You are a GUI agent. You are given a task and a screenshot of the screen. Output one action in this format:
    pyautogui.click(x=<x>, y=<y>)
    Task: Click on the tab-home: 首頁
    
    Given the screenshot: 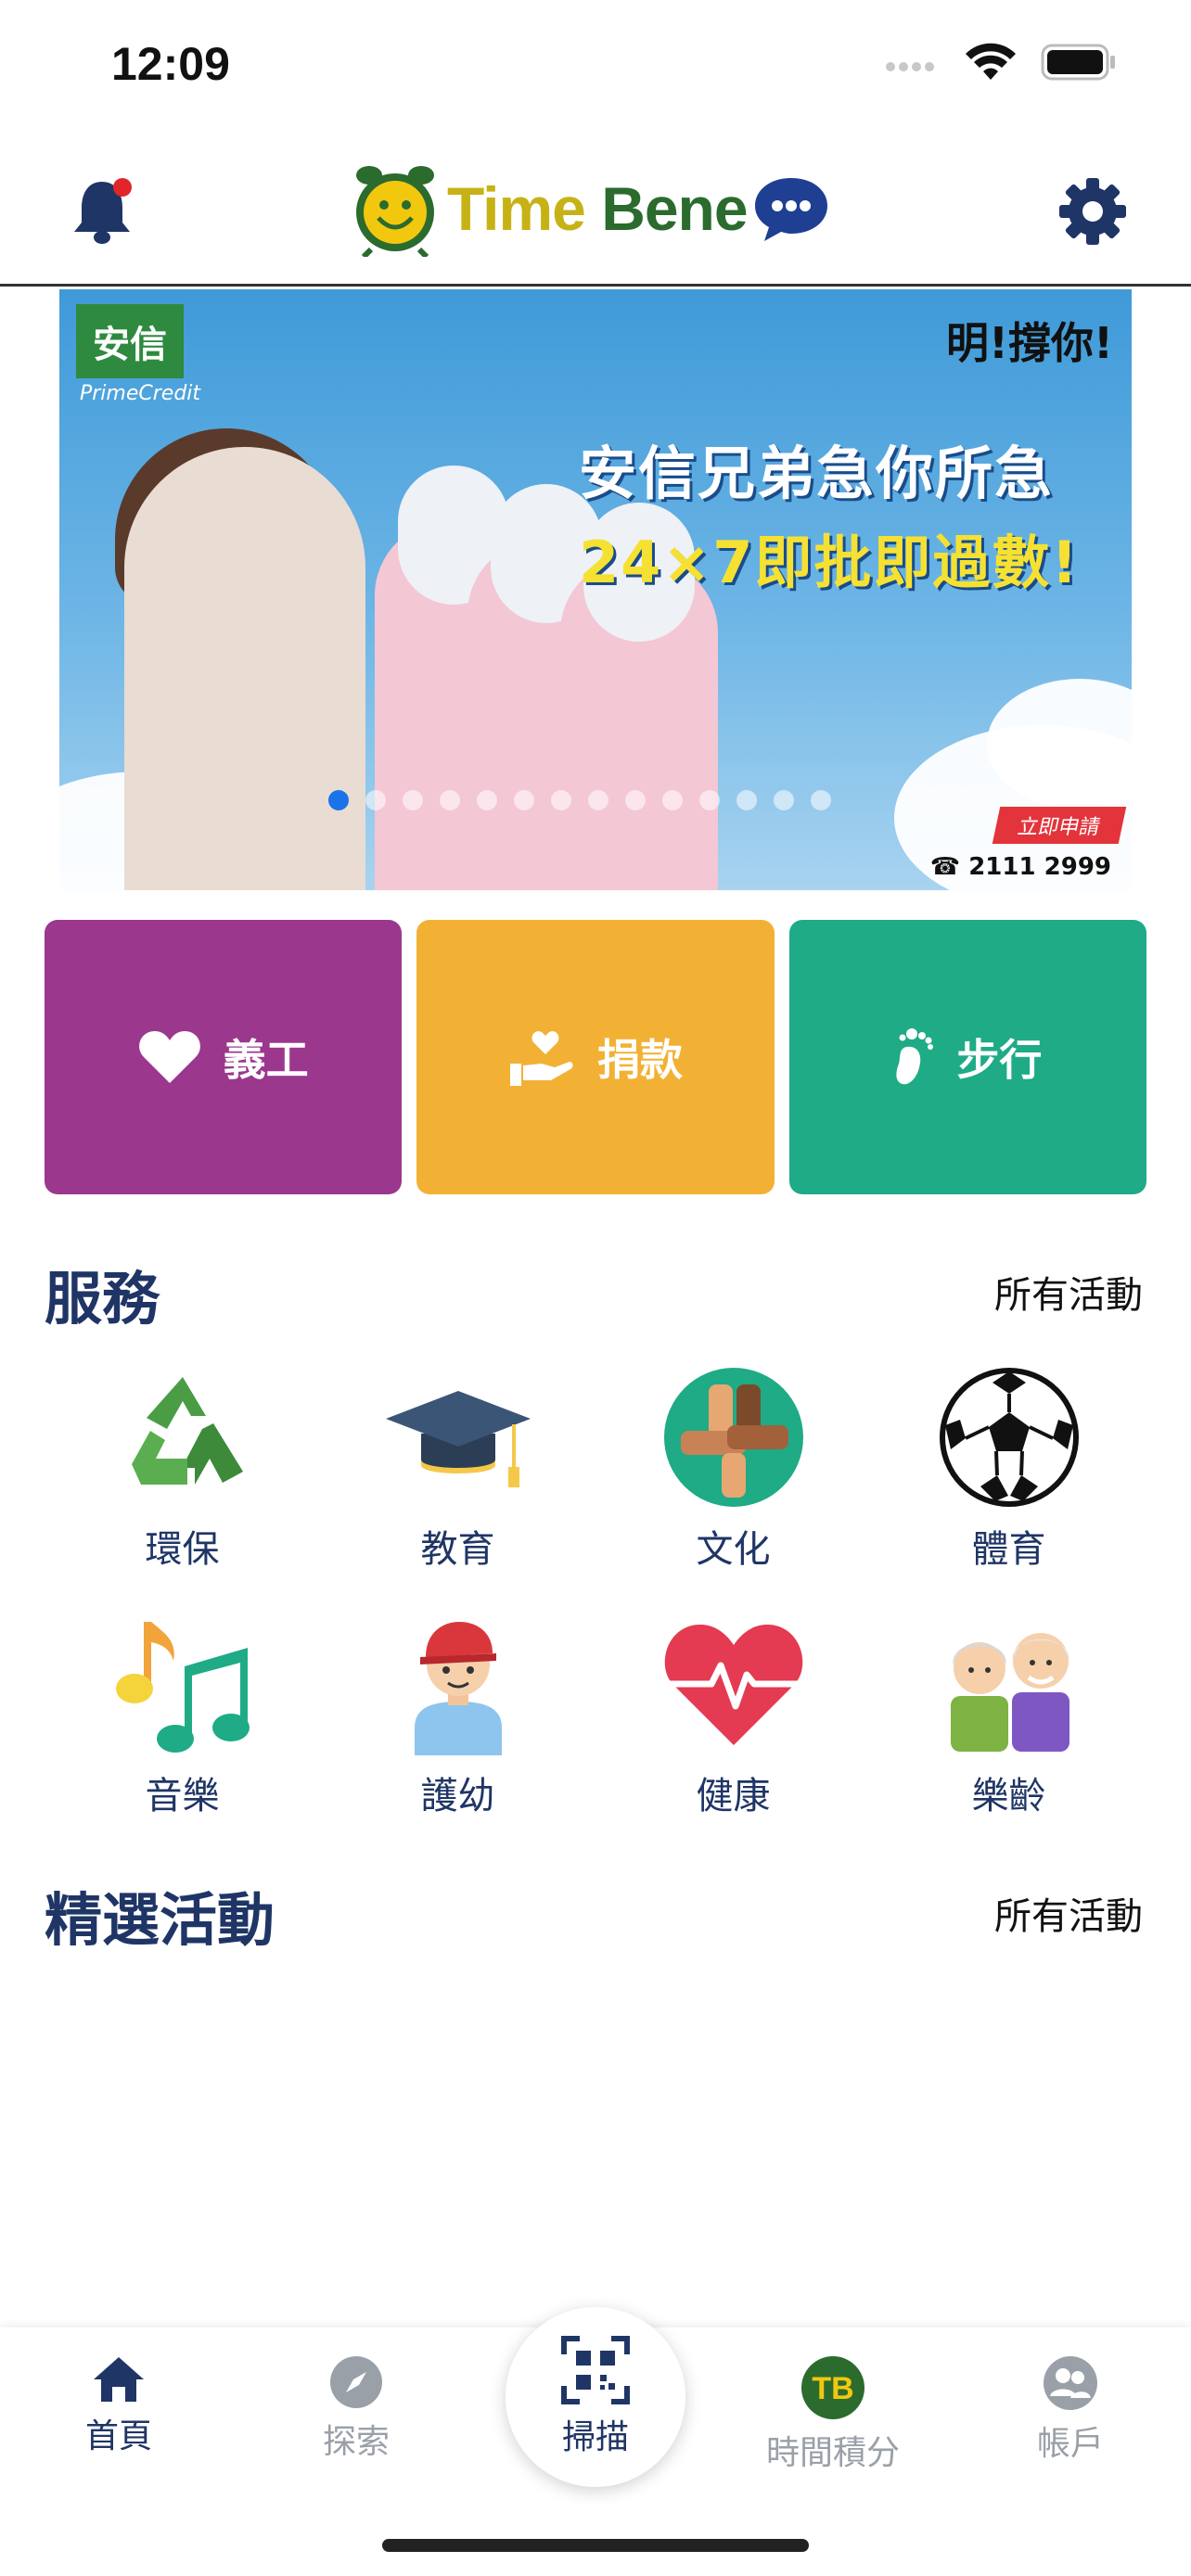 What is the action you would take?
    pyautogui.click(x=118, y=2406)
    